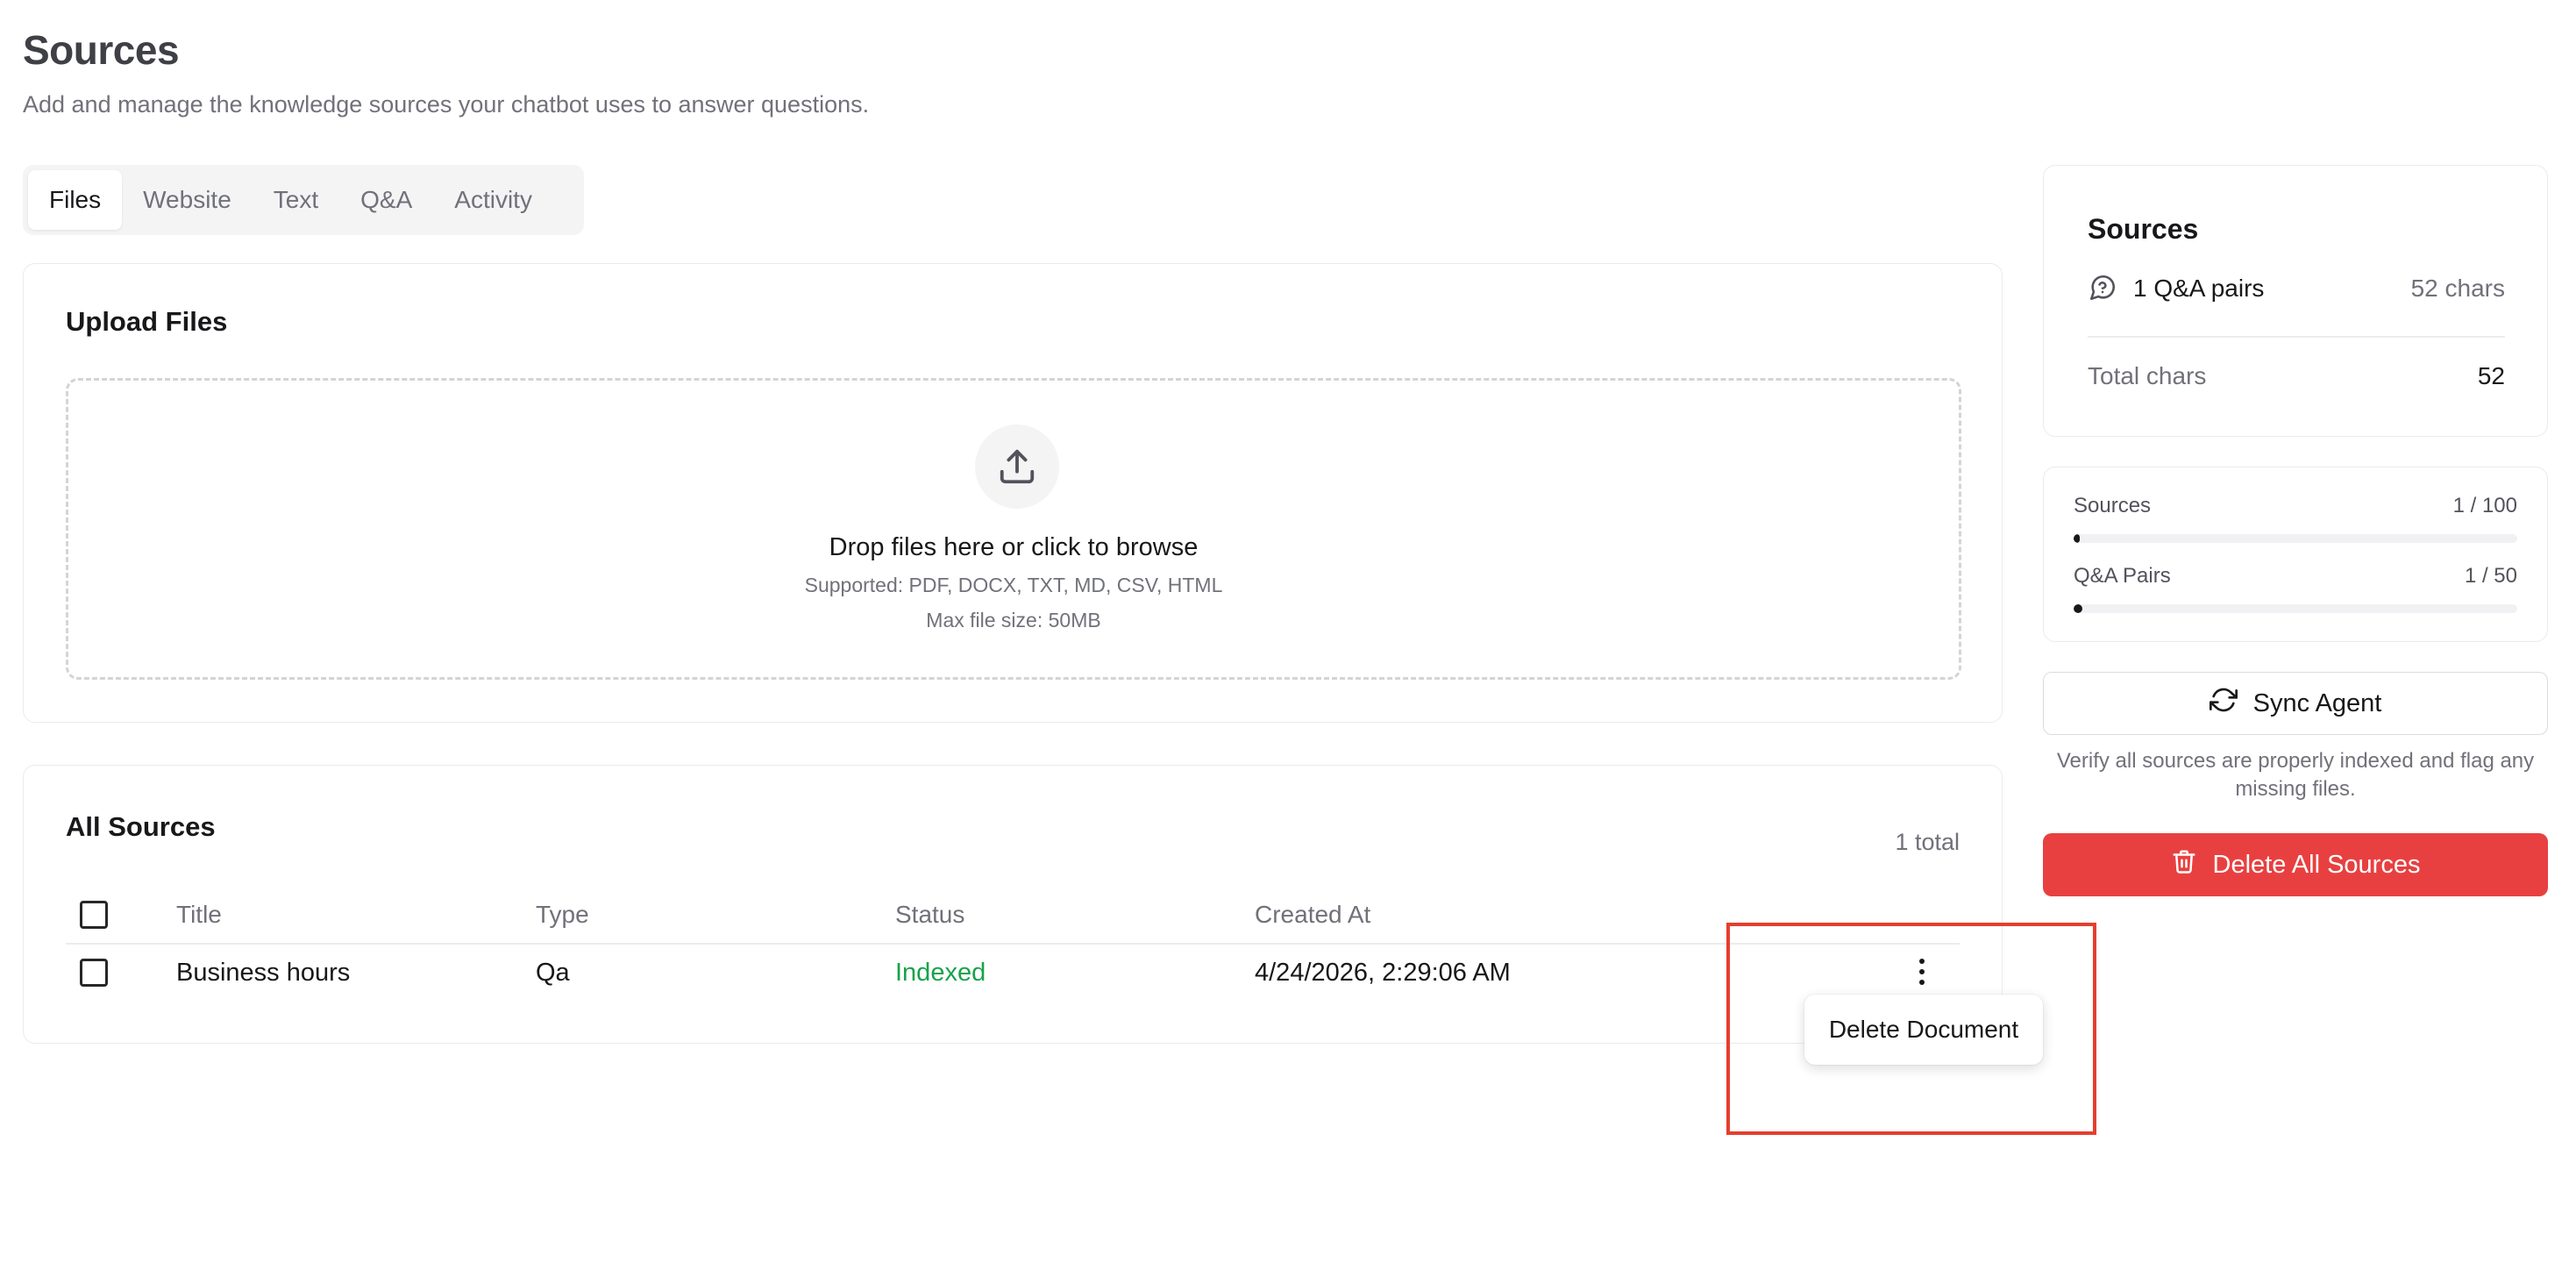 This screenshot has height=1284, width=2576. I want to click on table-header-divider, so click(1013, 944).